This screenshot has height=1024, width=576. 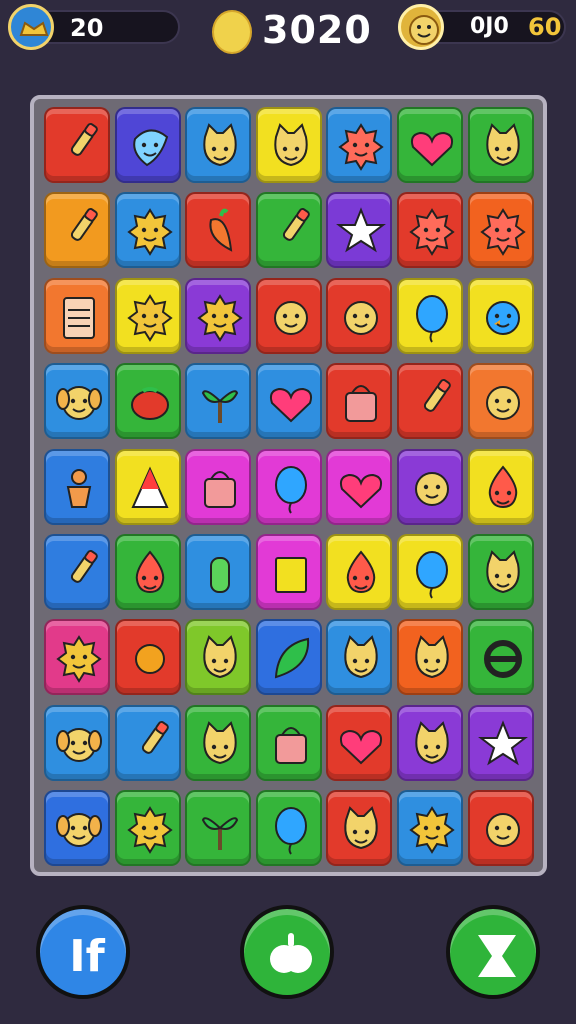 What do you see at coordinates (77, 401) in the screenshot?
I see `tile-r4-c1` at bounding box center [77, 401].